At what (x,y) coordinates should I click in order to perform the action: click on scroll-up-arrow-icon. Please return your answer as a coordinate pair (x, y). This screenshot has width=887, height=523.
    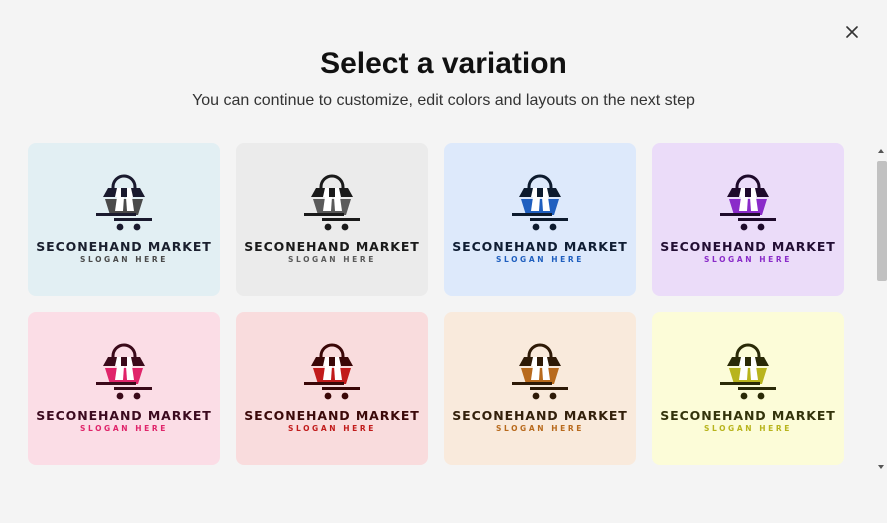
    Looking at the image, I should click on (881, 151).